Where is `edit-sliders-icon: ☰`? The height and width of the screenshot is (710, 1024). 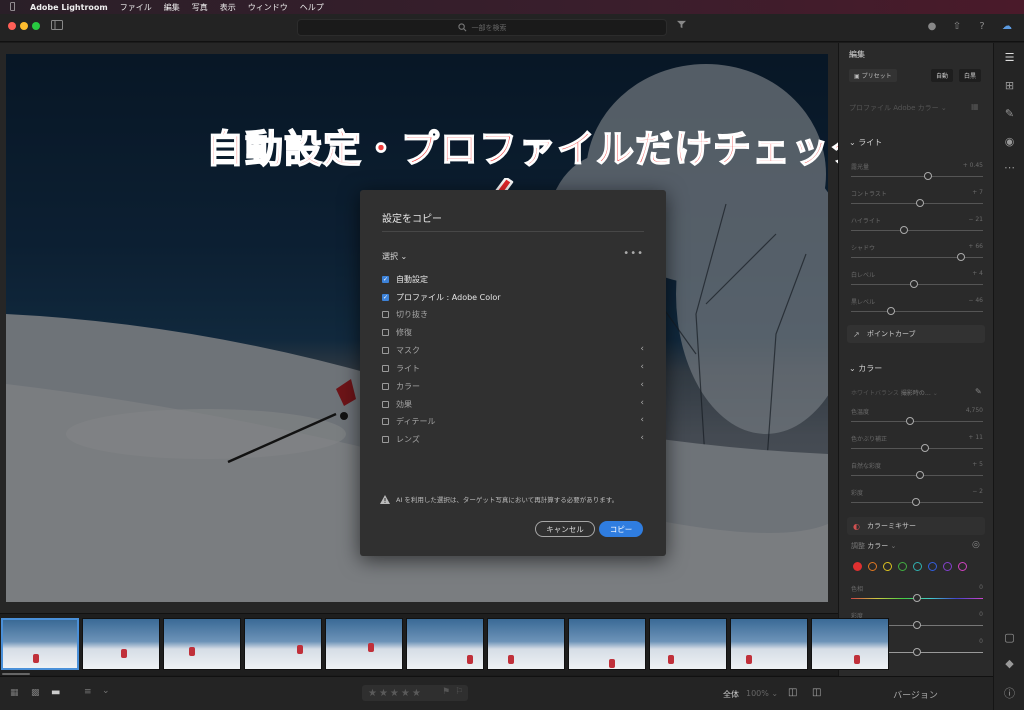
edit-sliders-icon: ☰ is located at coordinates (1009, 57).